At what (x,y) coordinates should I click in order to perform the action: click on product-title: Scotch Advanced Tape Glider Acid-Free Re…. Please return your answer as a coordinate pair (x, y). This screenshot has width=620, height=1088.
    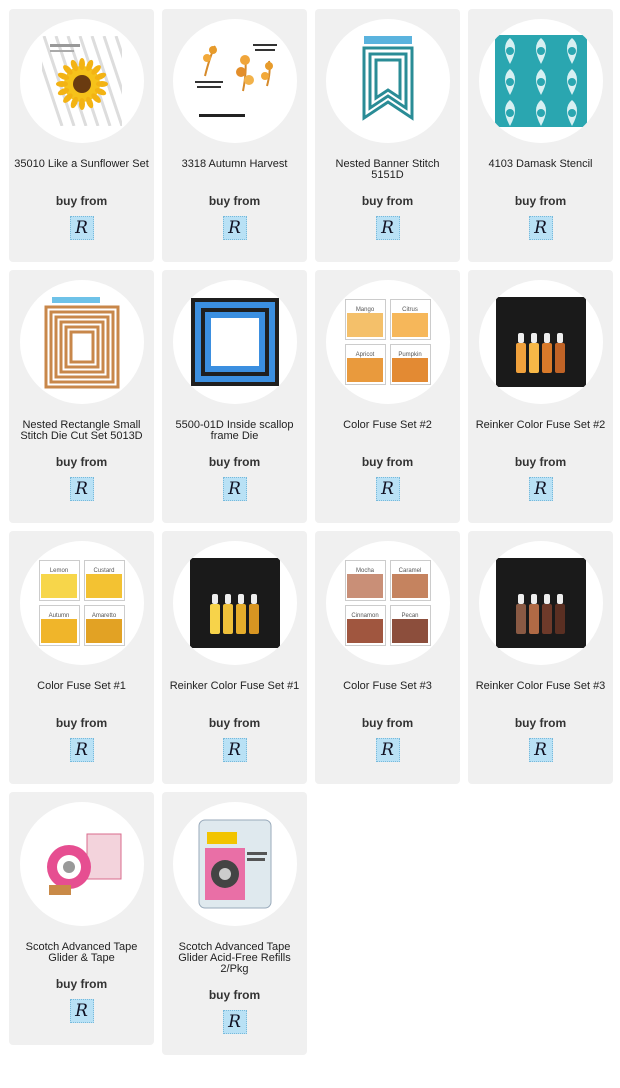
    Looking at the image, I should click on (234, 958).